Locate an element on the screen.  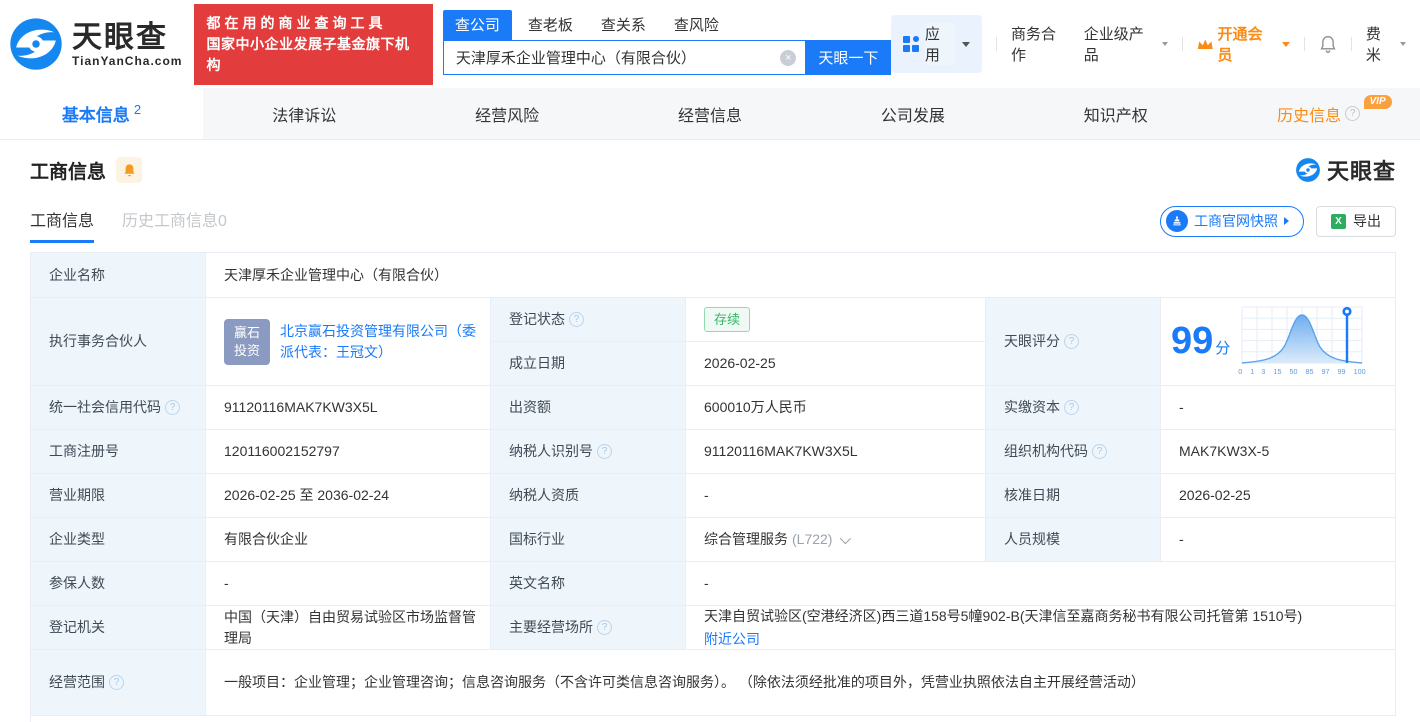
tab-label: 经营信息 is located at coordinates (710, 116).